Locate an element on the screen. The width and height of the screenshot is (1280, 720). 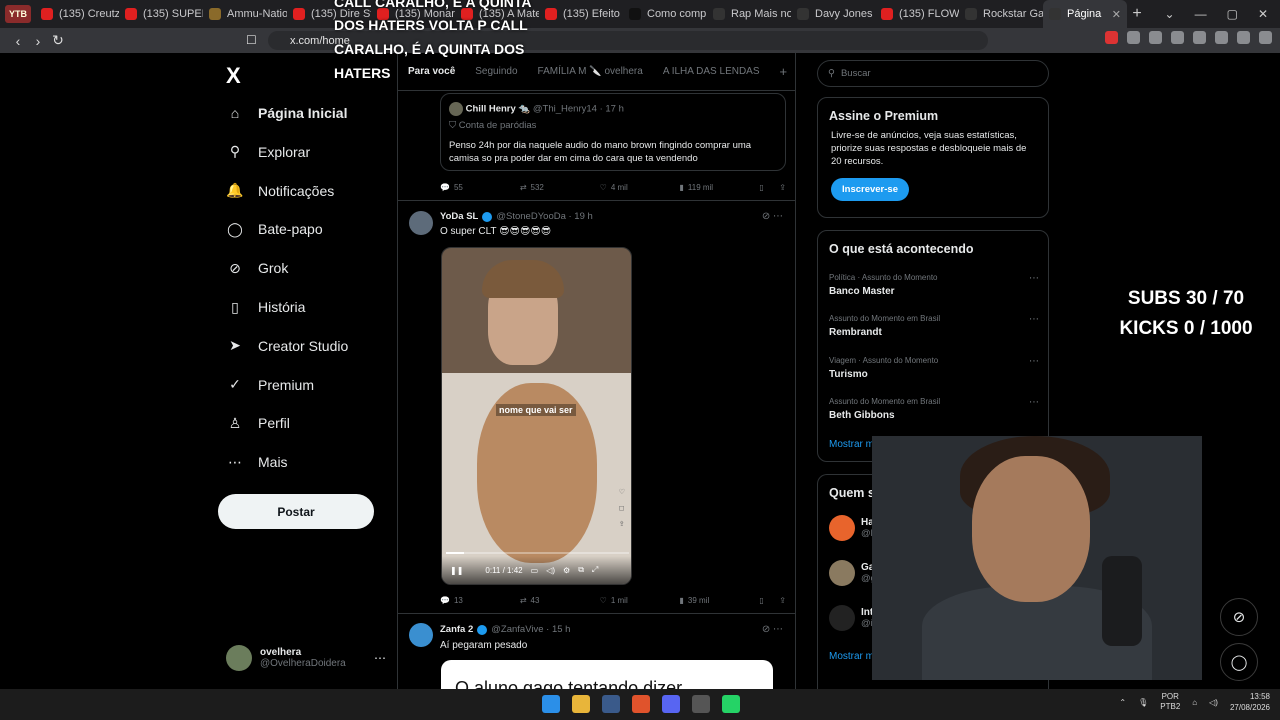
browser-tab: Página ✕ is located at coordinates (1085, 14).